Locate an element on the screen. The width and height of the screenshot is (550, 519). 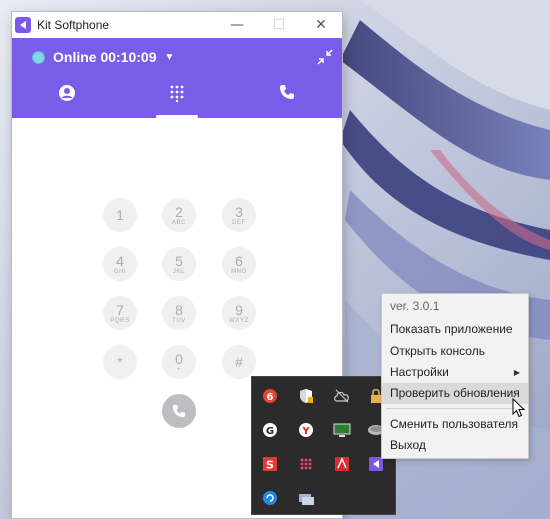
app-header: Online 00:10:09 ▼ is located at coordinates (177, 78).